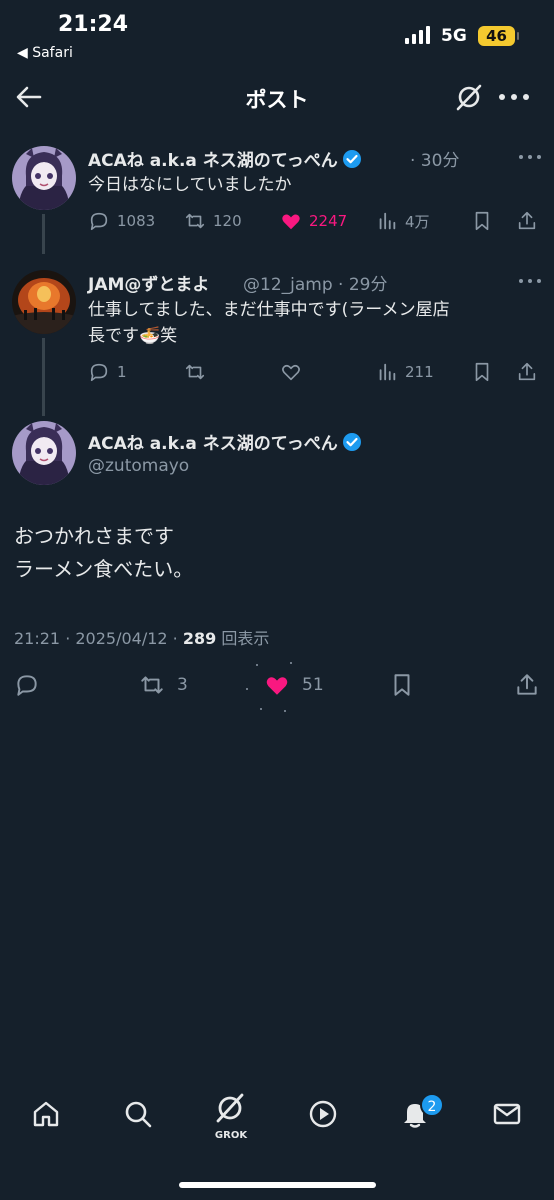  Describe the element at coordinates (498, 36) in the screenshot. I see `battery-icon: 46` at that location.